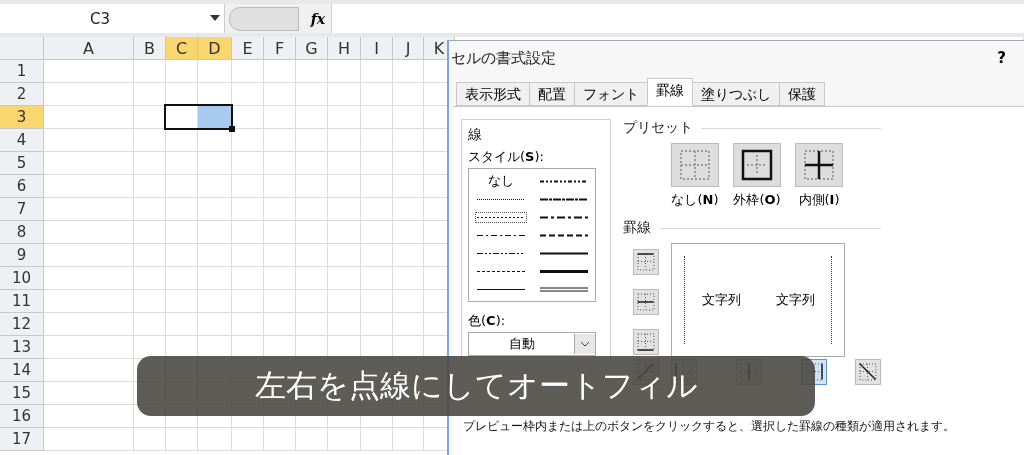 The height and width of the screenshot is (455, 1024). Describe the element at coordinates (709, 426) in the screenshot. I see `hint-text: プレビュー枠内または上のボタンをクリックすると、選択した罫線の種類が適用されます。` at that location.